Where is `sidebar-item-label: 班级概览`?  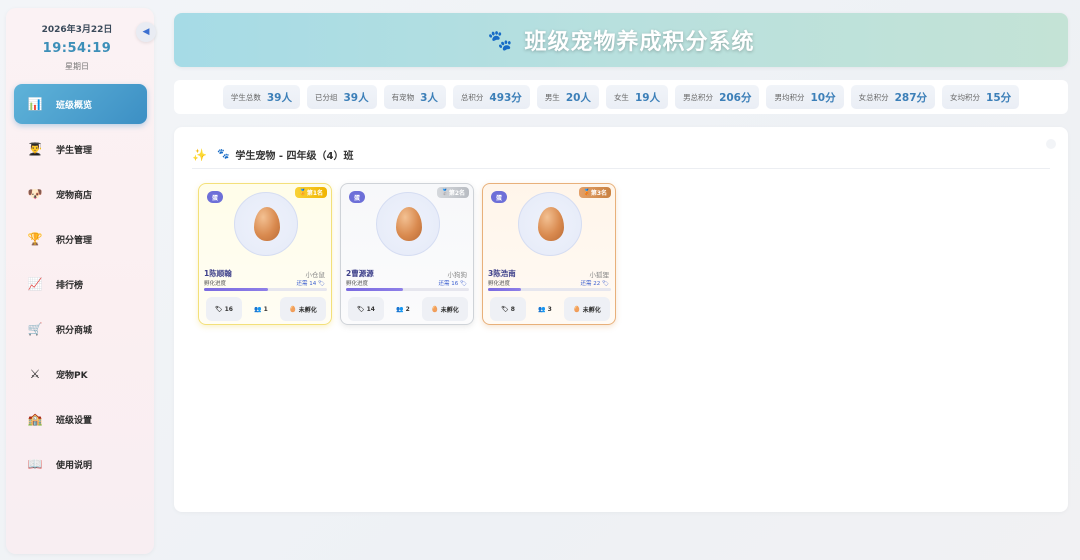 sidebar-item-label: 班级概览 is located at coordinates (74, 105).